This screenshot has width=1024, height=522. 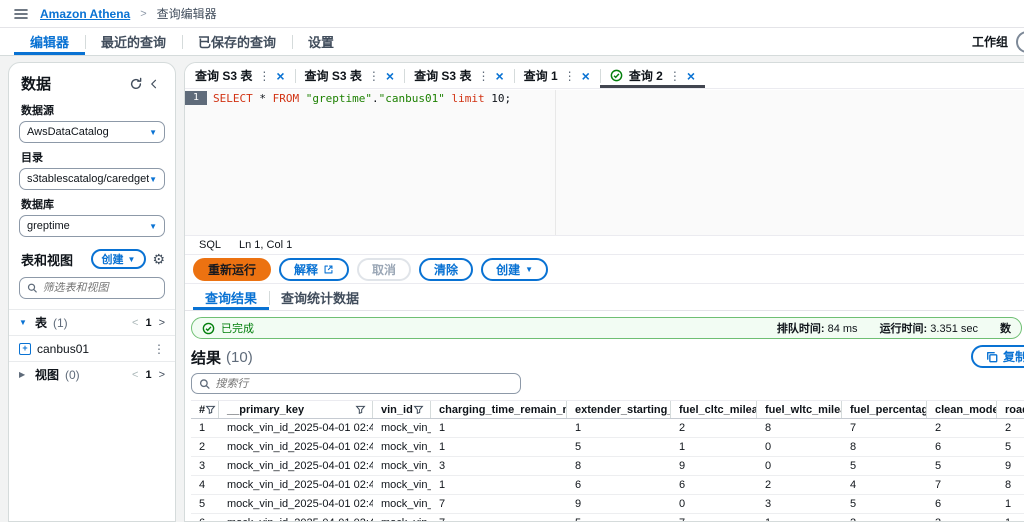 I want to click on database-value: greptime, so click(x=48, y=226).